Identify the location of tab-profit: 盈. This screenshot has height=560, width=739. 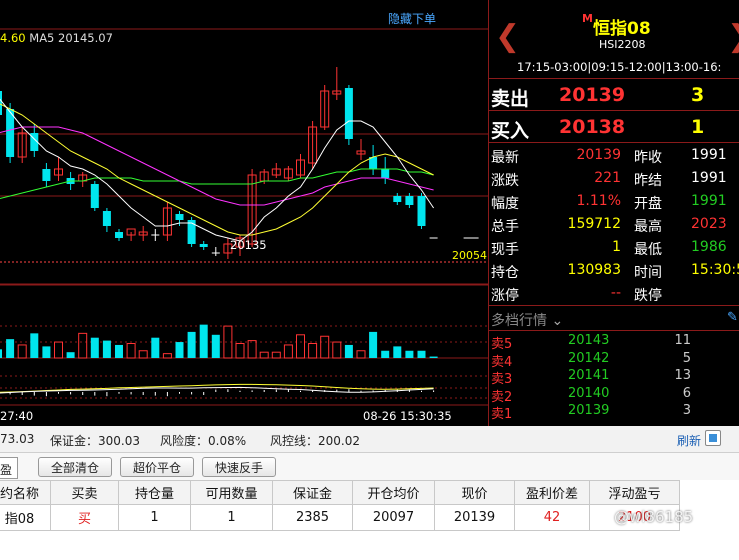
(9, 468).